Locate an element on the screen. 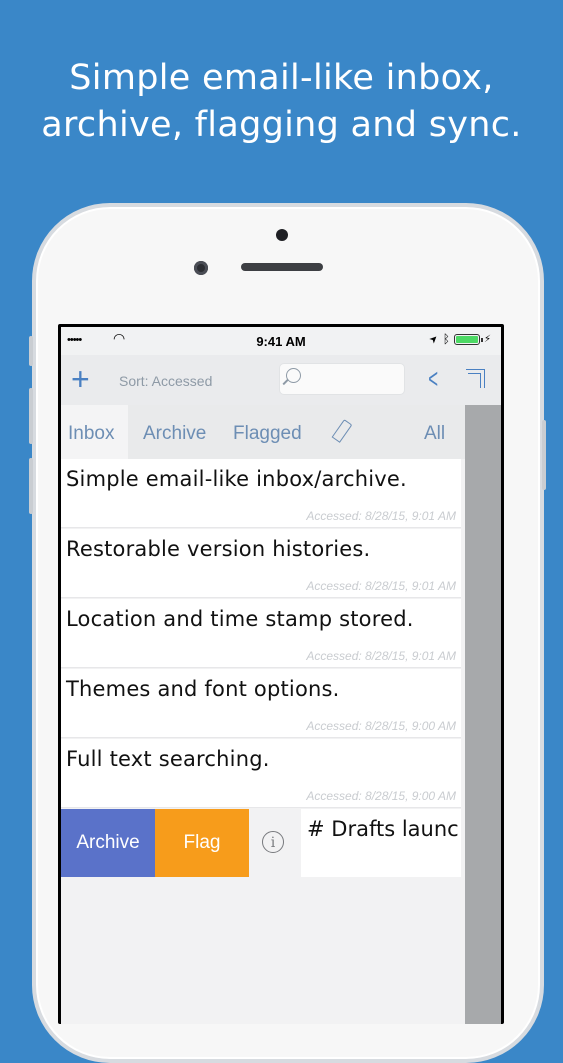  search-box is located at coordinates (342, 379).